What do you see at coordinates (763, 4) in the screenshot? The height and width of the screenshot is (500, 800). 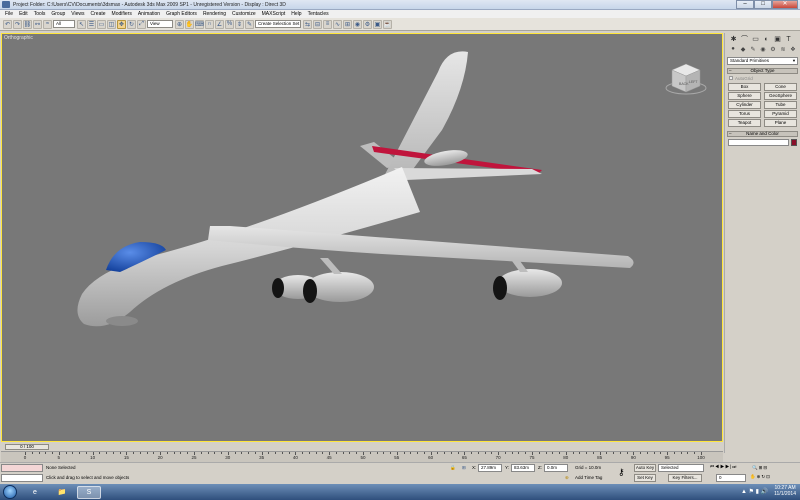 I see `maximize-button: □` at bounding box center [763, 4].